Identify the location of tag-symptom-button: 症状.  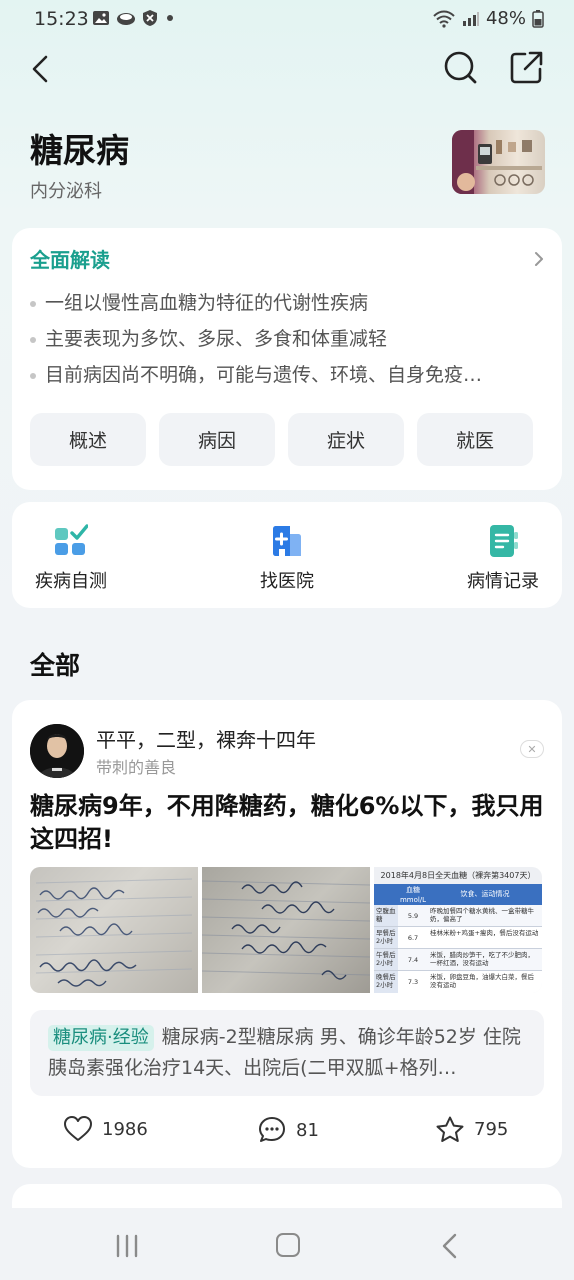
(346, 439).